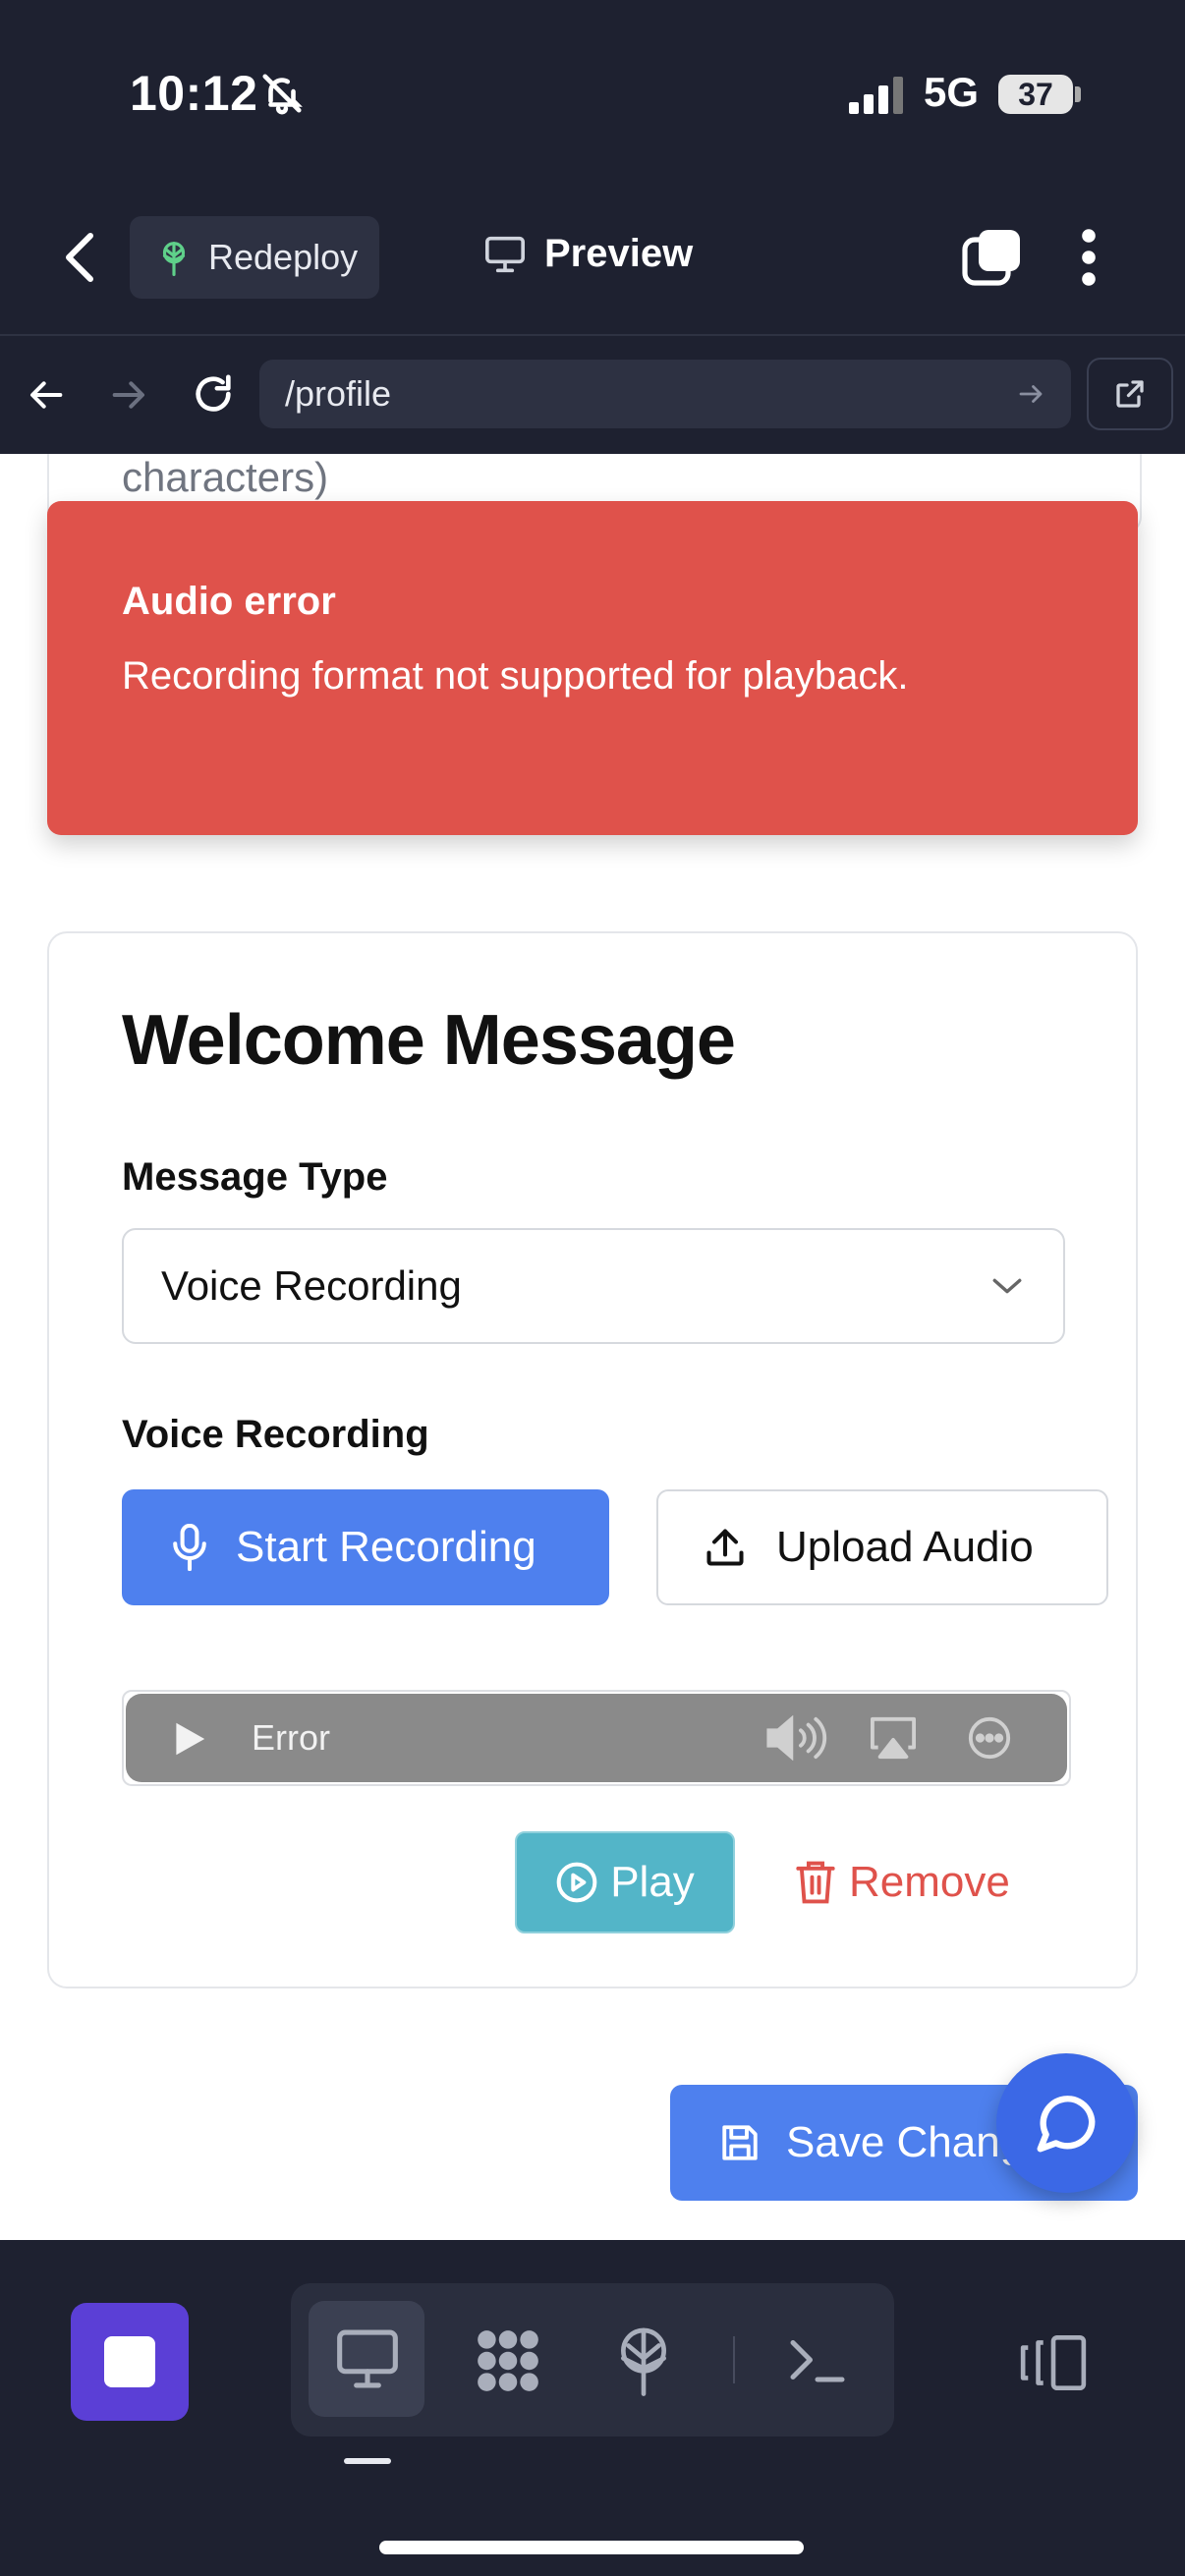  I want to click on toast-title: Audio error, so click(229, 601).